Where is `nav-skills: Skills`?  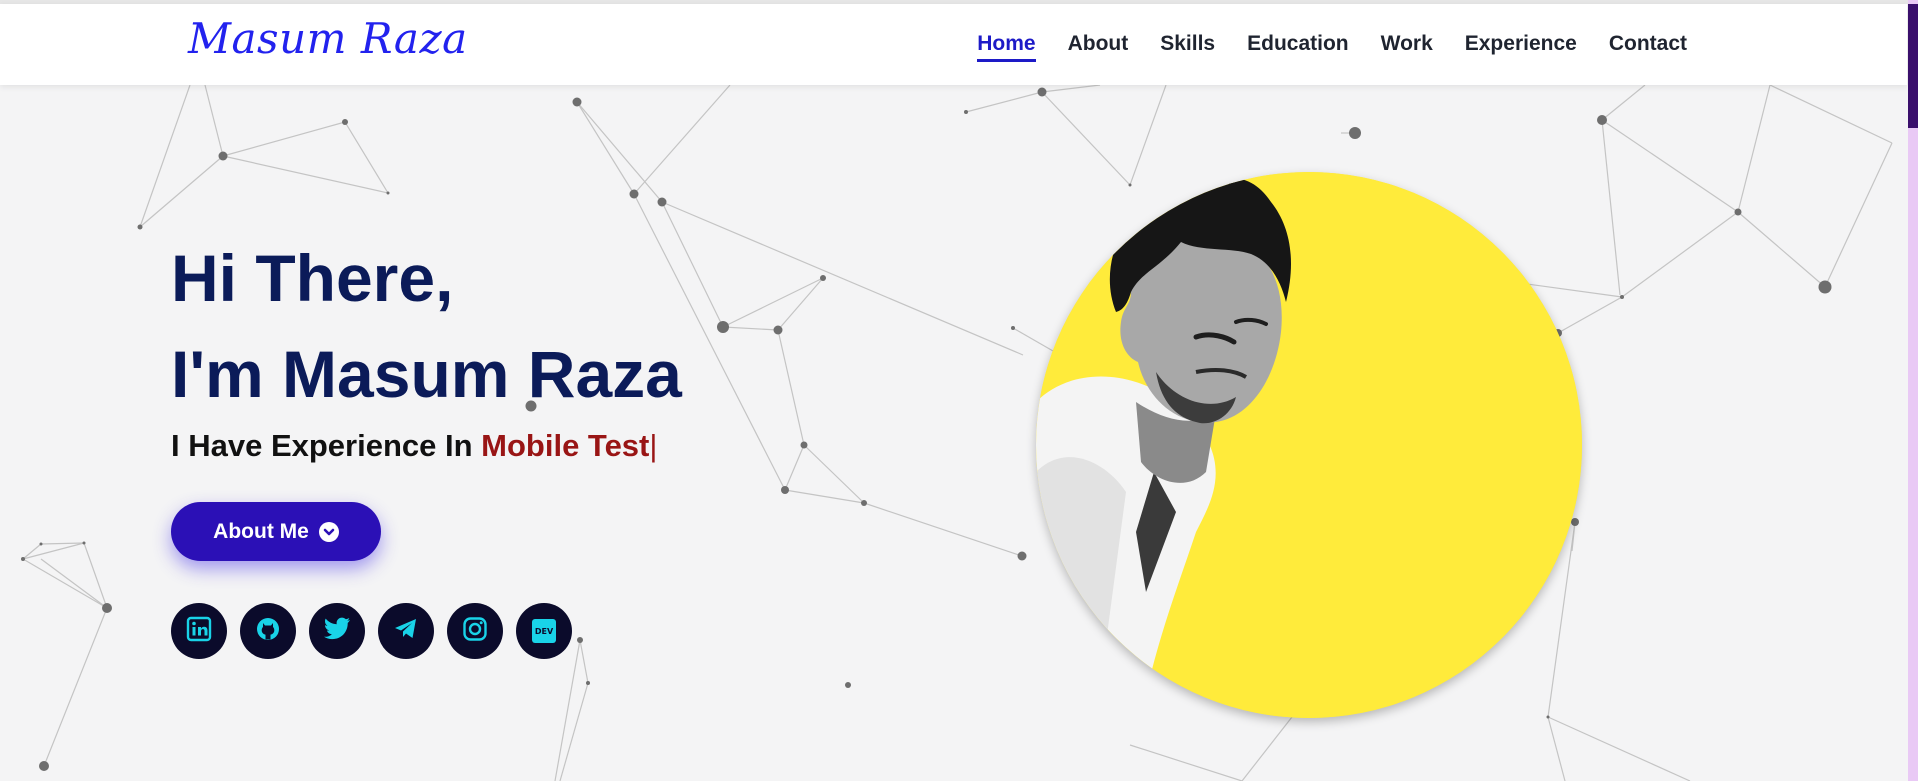 nav-skills: Skills is located at coordinates (1187, 47).